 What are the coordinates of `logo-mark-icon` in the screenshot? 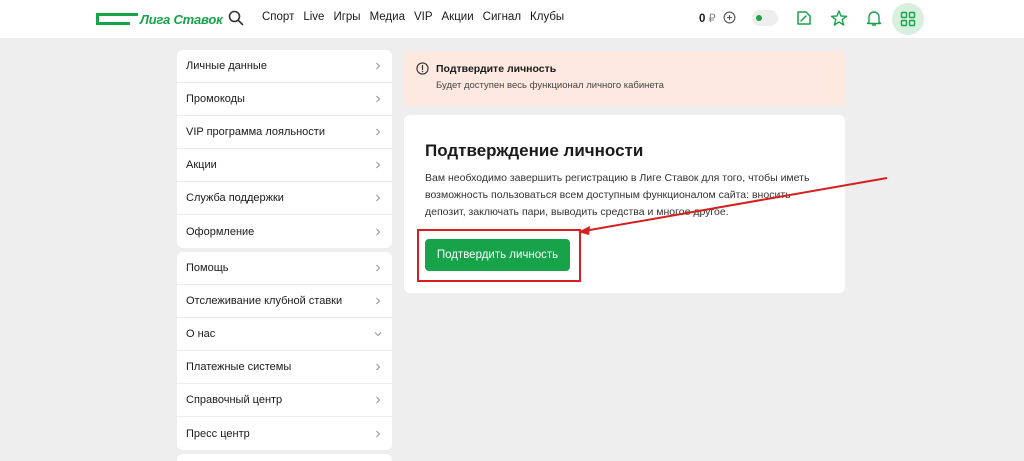 It's located at (117, 19).